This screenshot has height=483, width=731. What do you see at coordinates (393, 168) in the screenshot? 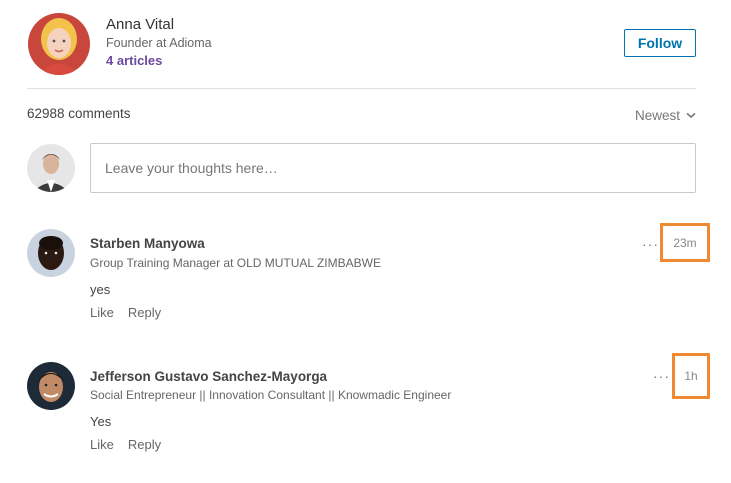
I see `comment-input` at bounding box center [393, 168].